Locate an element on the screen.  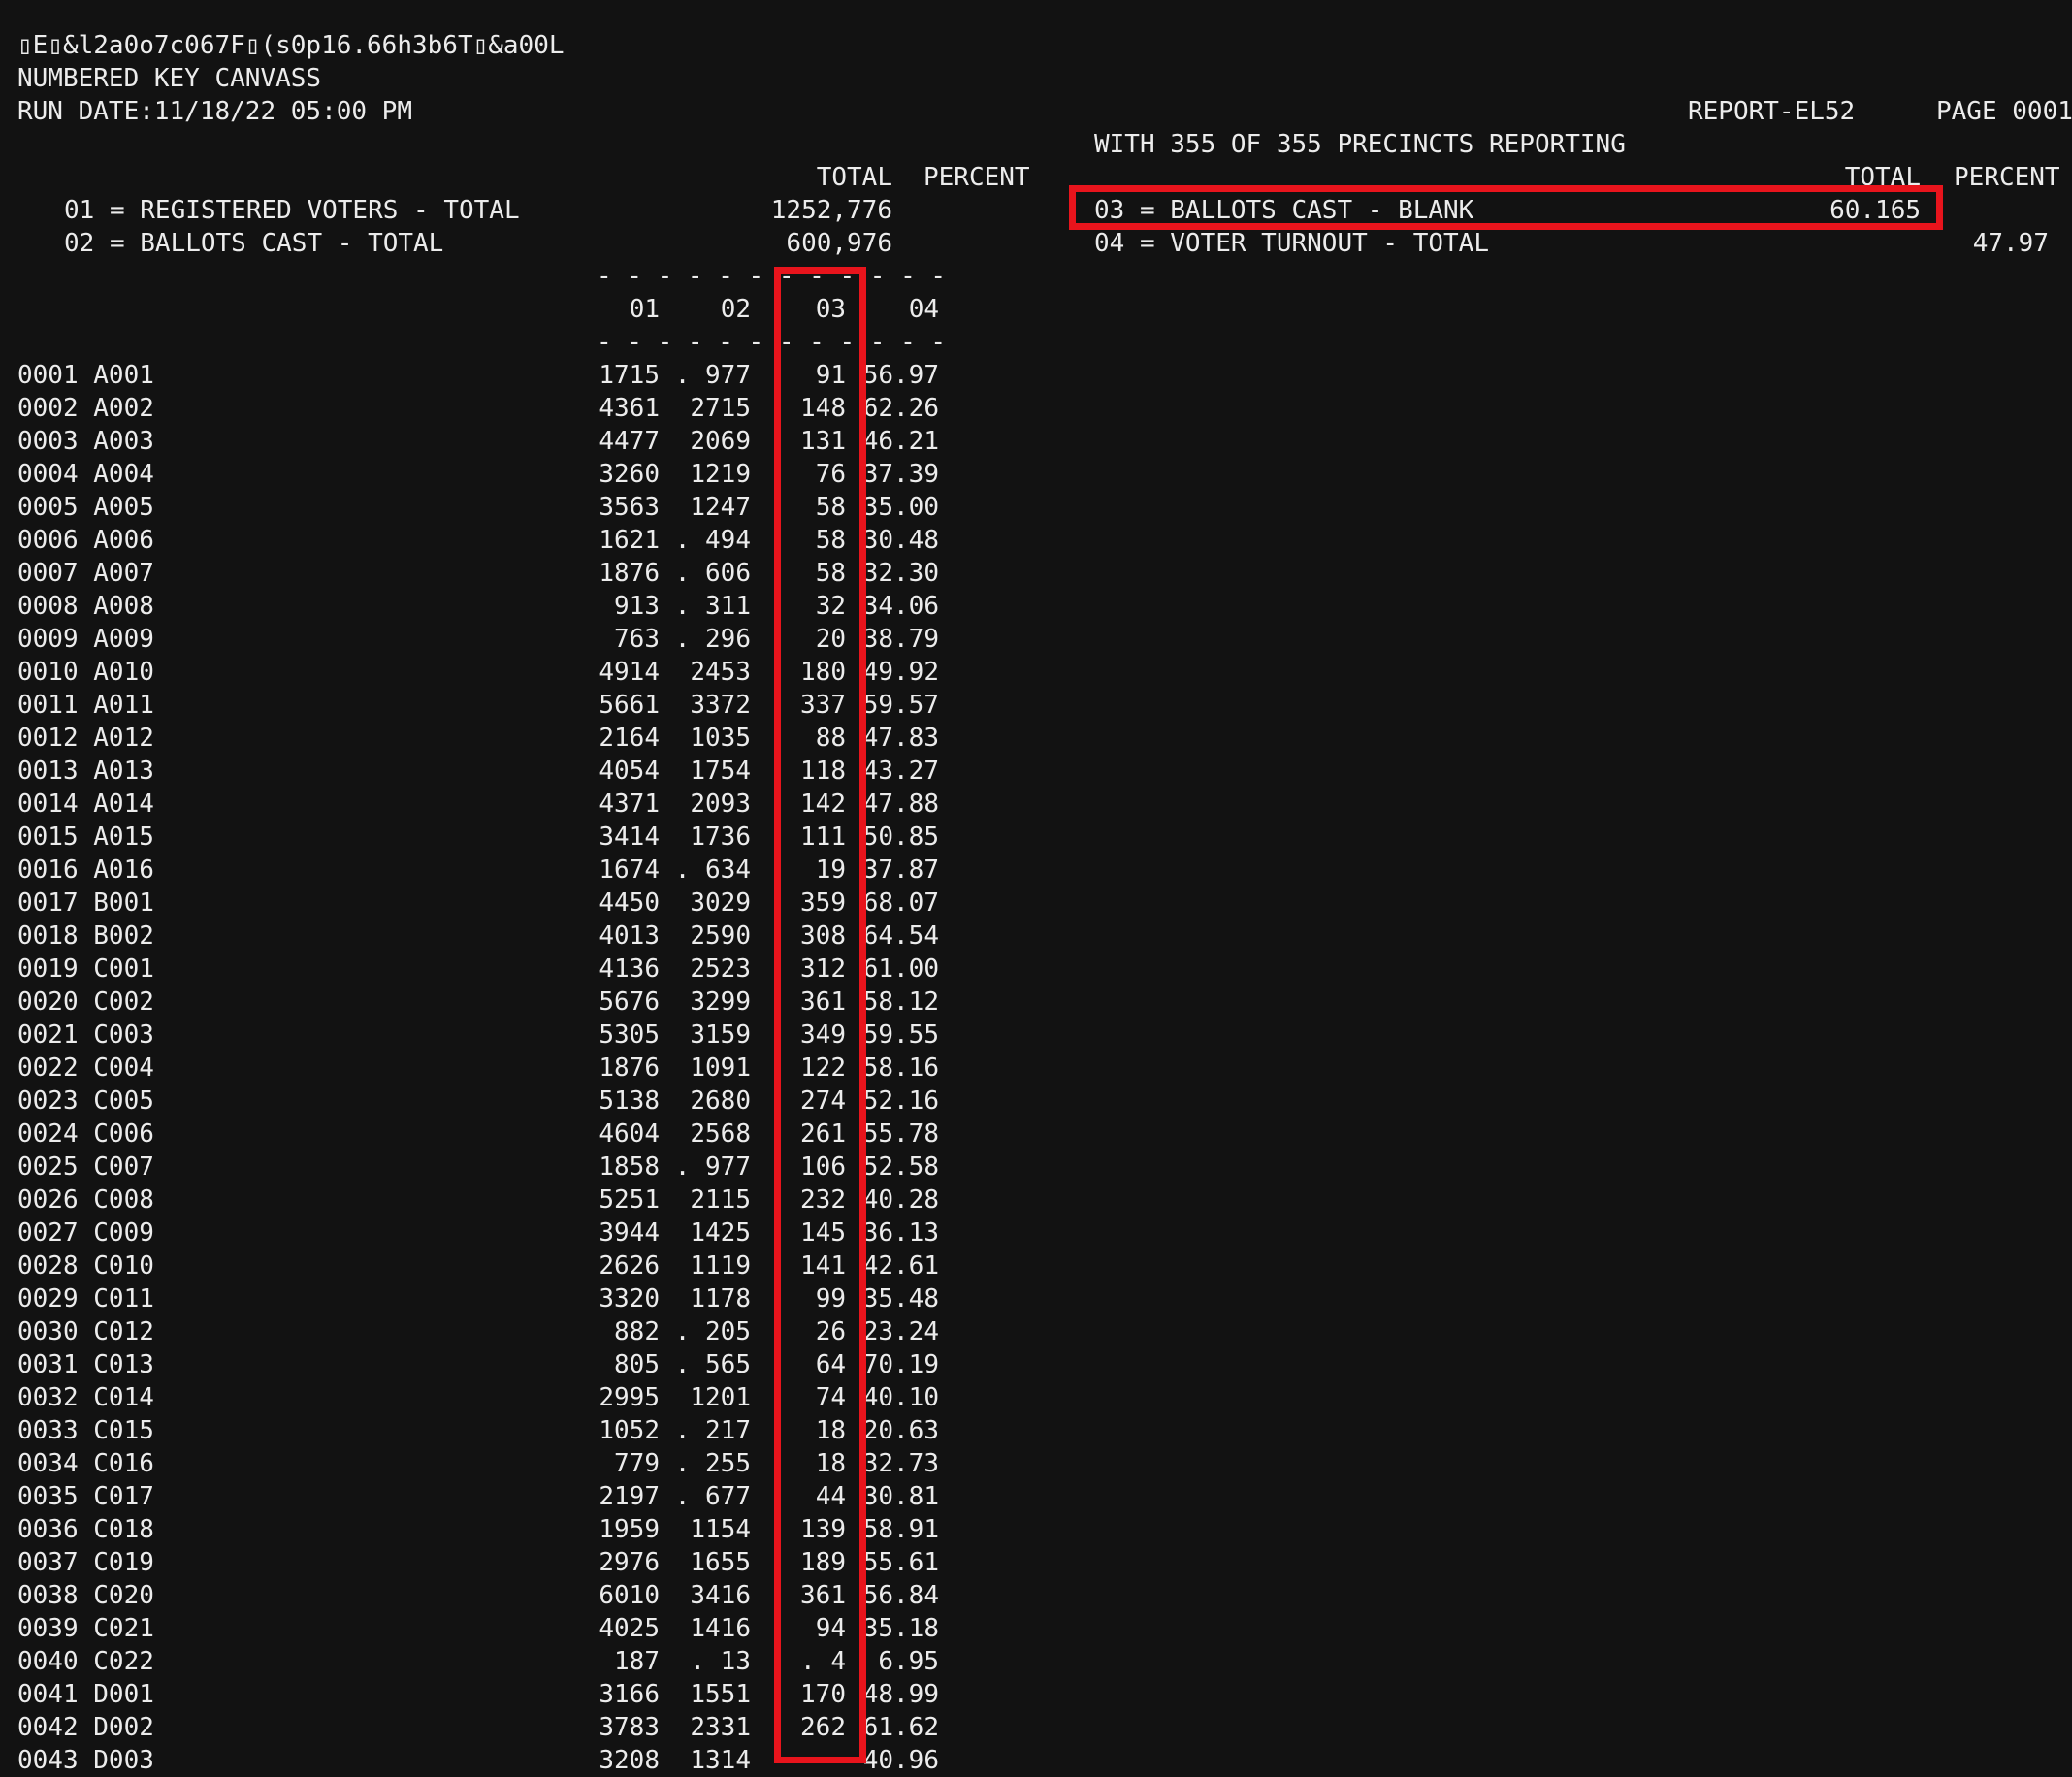
cell-turnout: 64.54 is located at coordinates (900, 936).